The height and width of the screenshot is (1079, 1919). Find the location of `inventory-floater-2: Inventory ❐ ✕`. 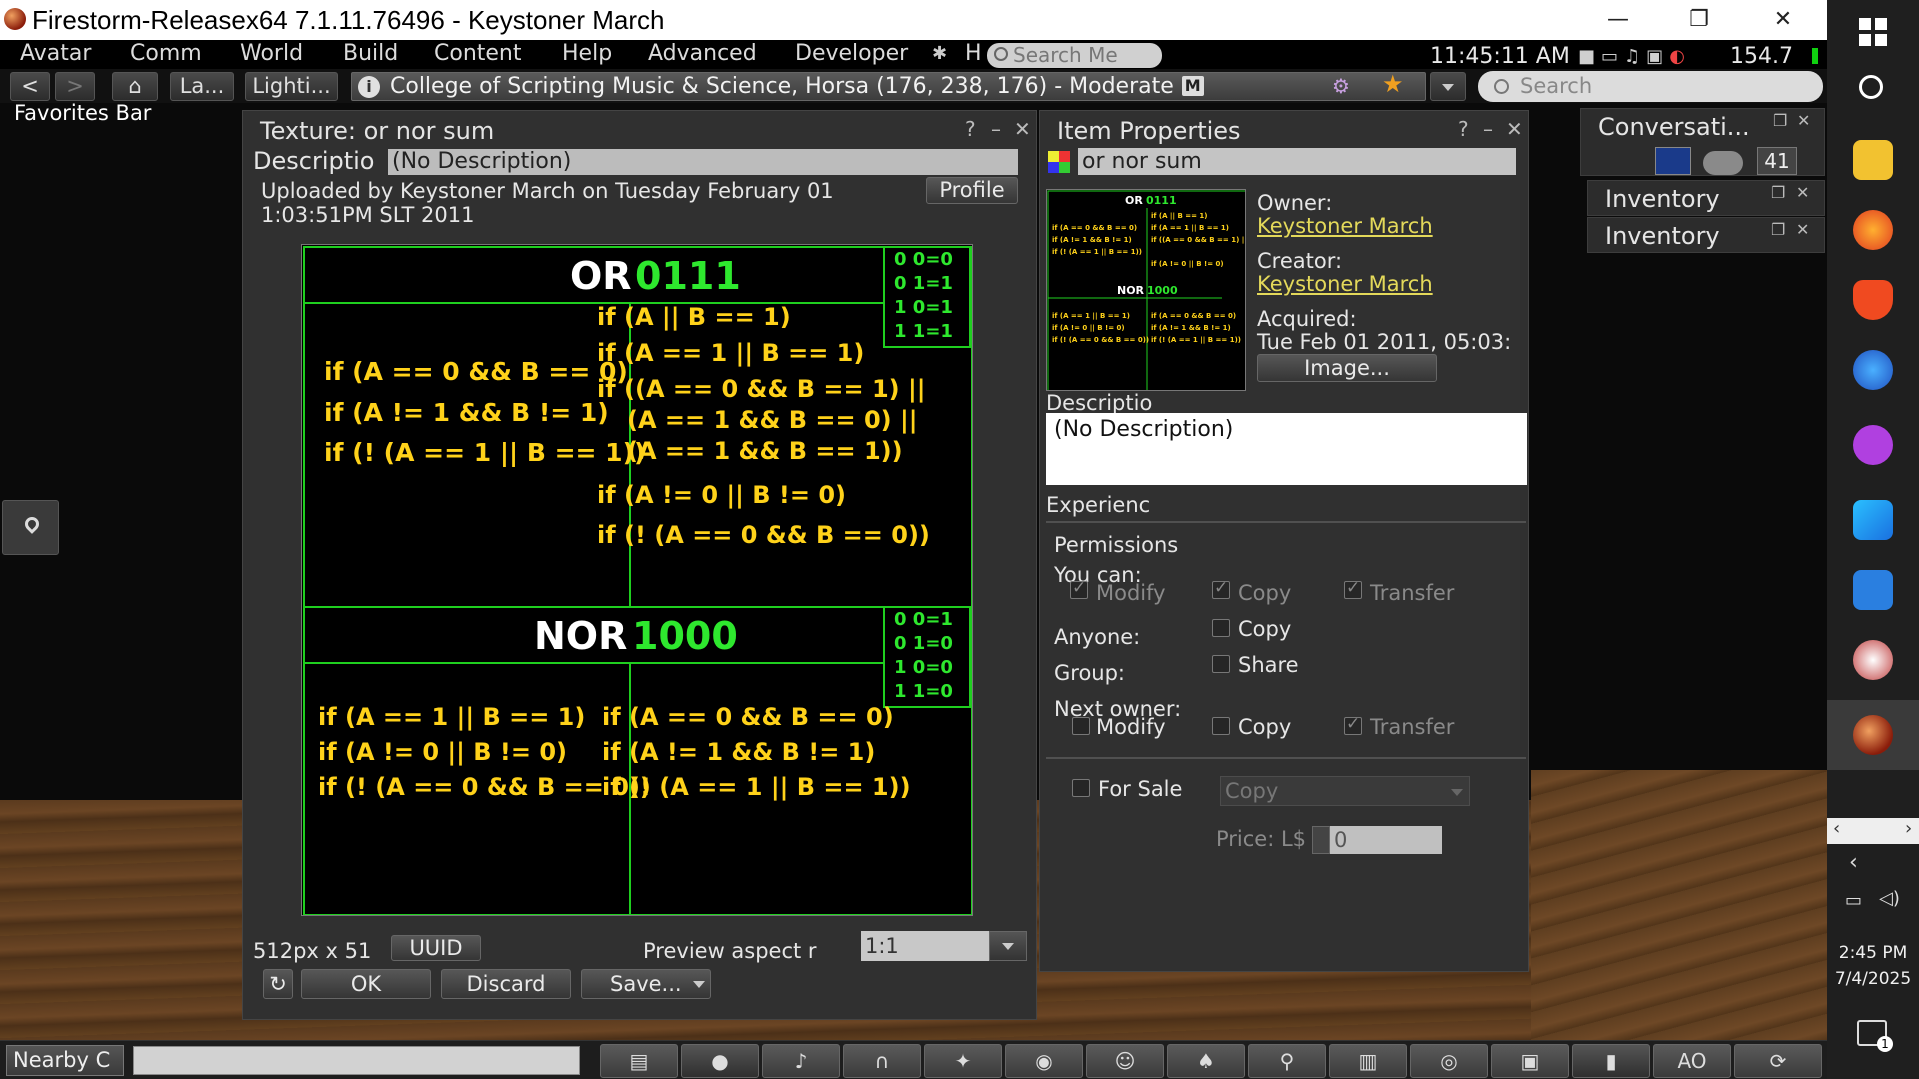

inventory-floater-2: Inventory ❐ ✕ is located at coordinates (1706, 235).